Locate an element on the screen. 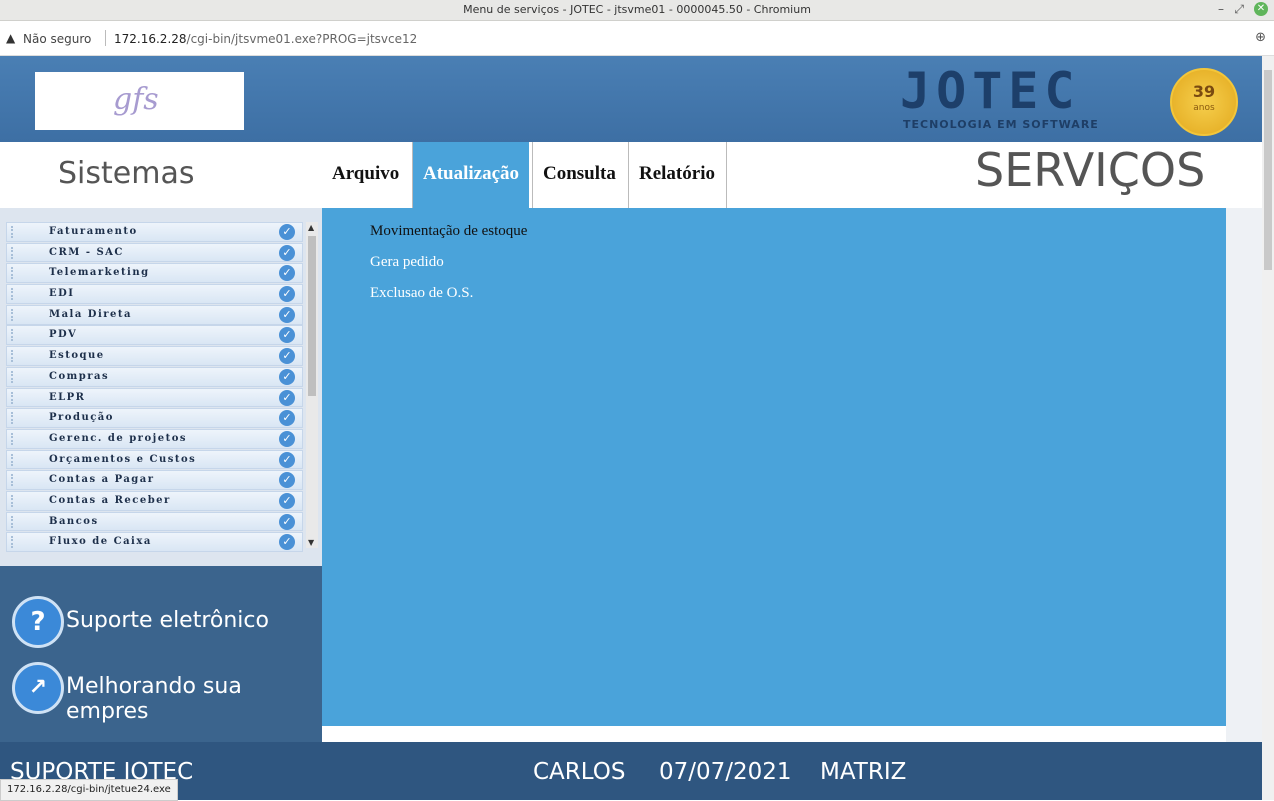  system-item: EDI ✓ is located at coordinates (154, 294).